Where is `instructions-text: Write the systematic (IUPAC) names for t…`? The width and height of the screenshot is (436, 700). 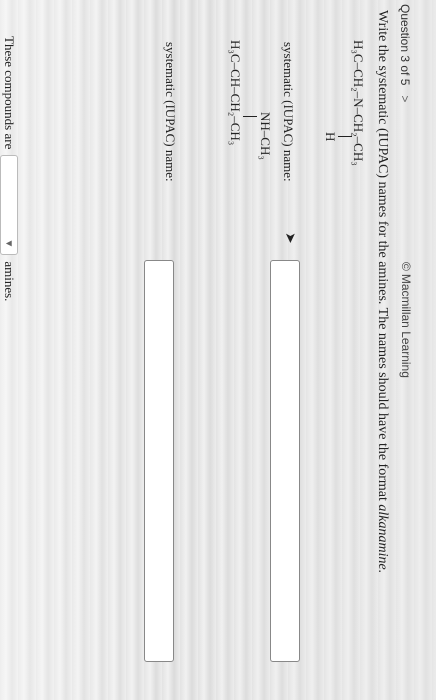
instructions-text: Write the systematic (IUPAC) names for t… is located at coordinates (382, 257).